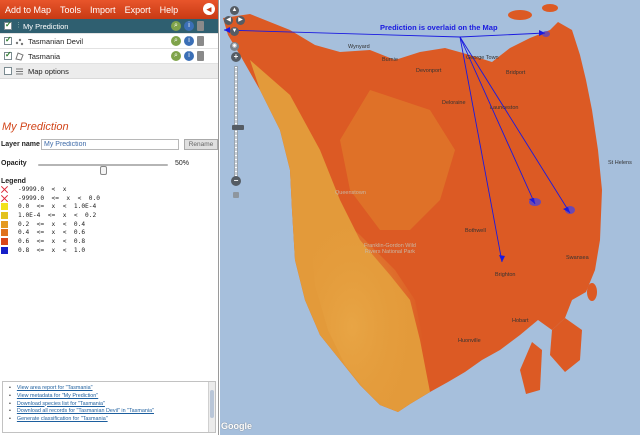 Image resolution: width=640 pixels, height=435 pixels. What do you see at coordinates (236, 181) in the screenshot?
I see `zoom-out-icon: −` at bounding box center [236, 181].